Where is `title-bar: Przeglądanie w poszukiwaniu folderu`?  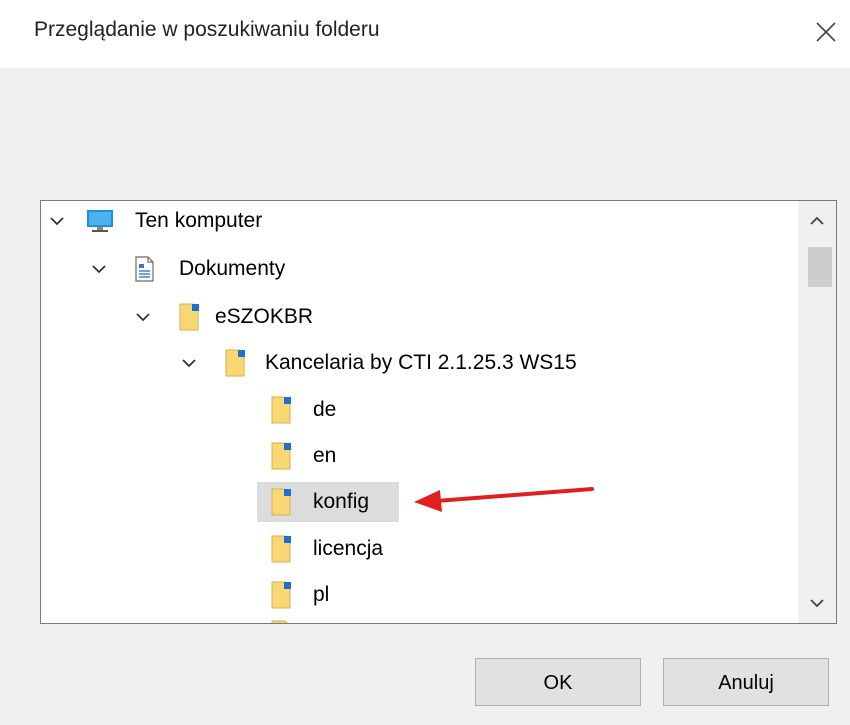 title-bar: Przeglądanie w poszukiwaniu folderu is located at coordinates (425, 34).